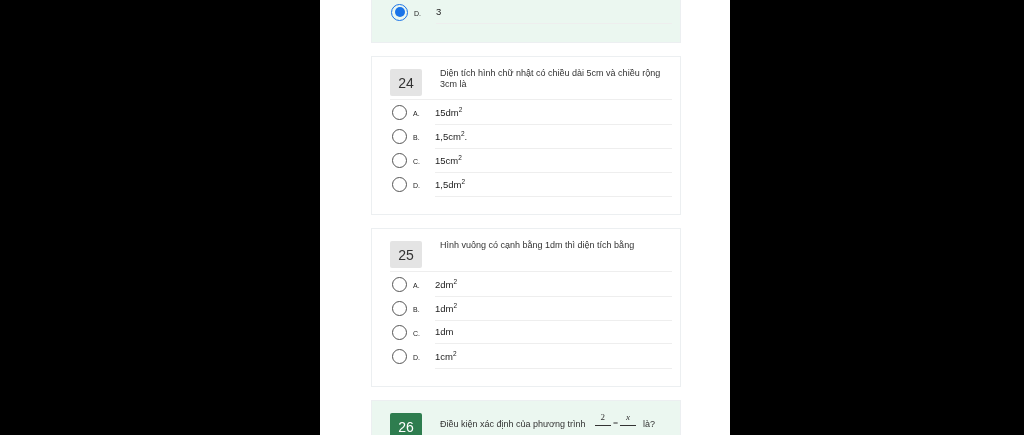 This screenshot has width=1024, height=435. What do you see at coordinates (553, 356) in the screenshot?
I see `option-text: 1cm$^{2}$` at bounding box center [553, 356].